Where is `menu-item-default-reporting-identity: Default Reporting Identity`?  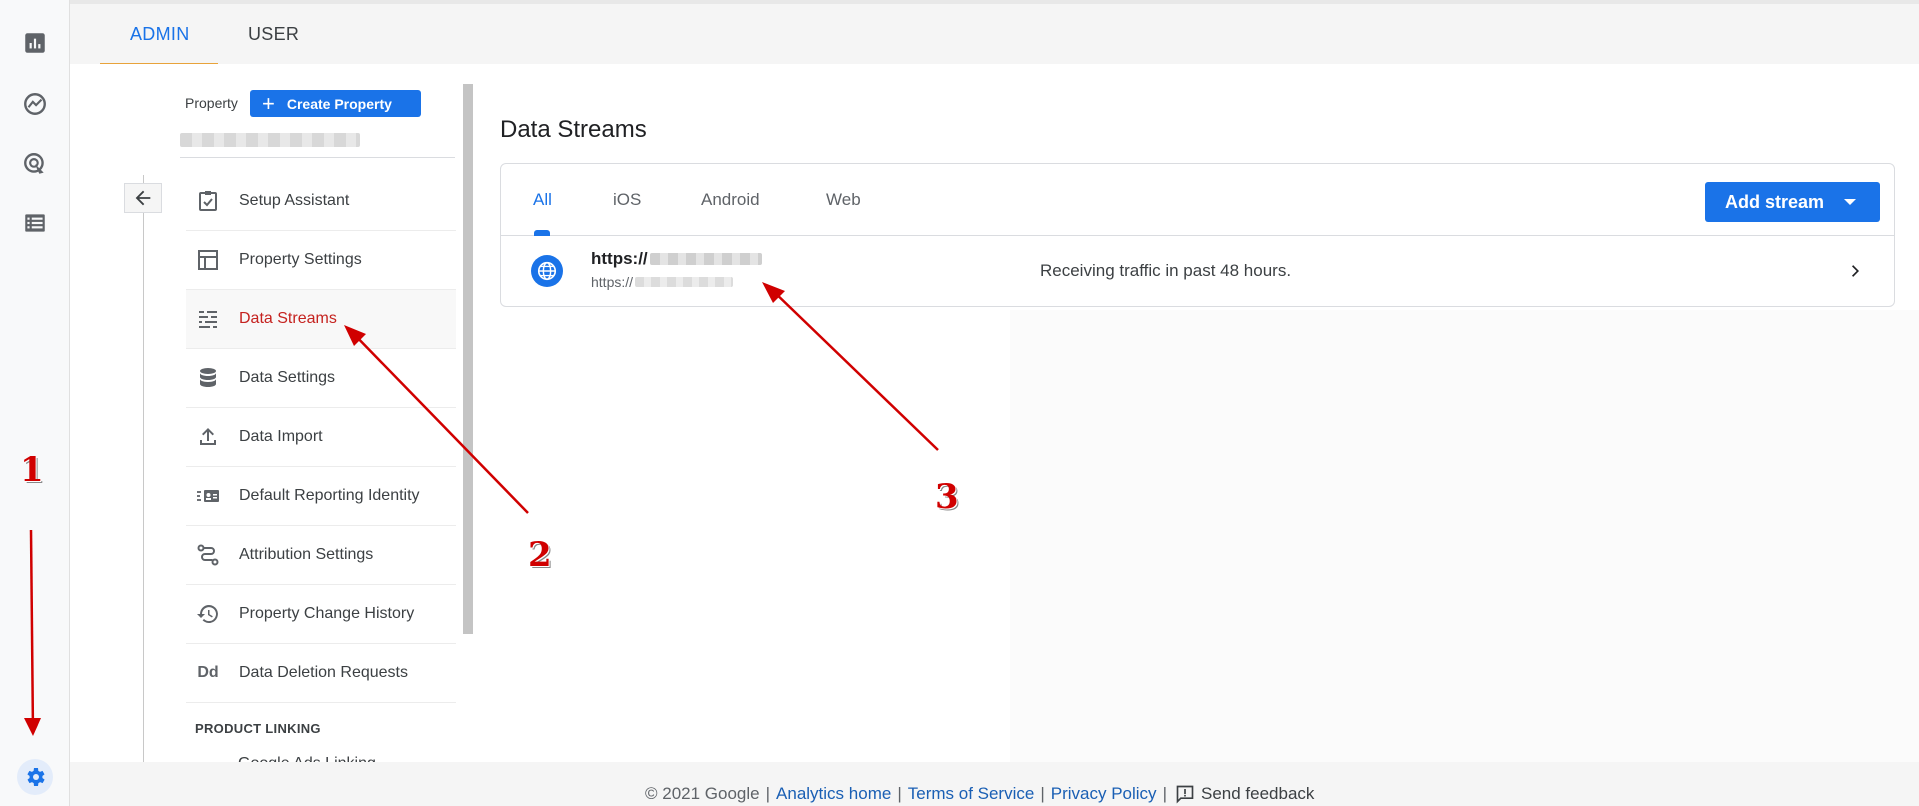 menu-item-default-reporting-identity: Default Reporting Identity is located at coordinates (321, 496).